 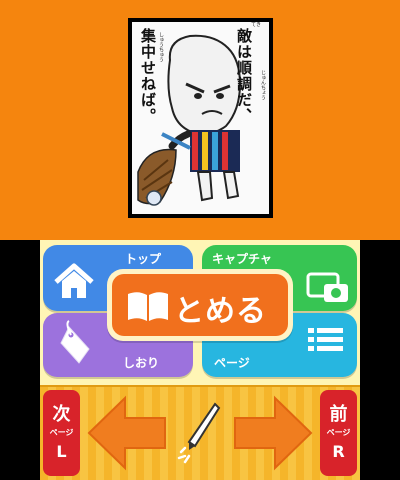 I want to click on page-turn-area, so click(x=200, y=433).